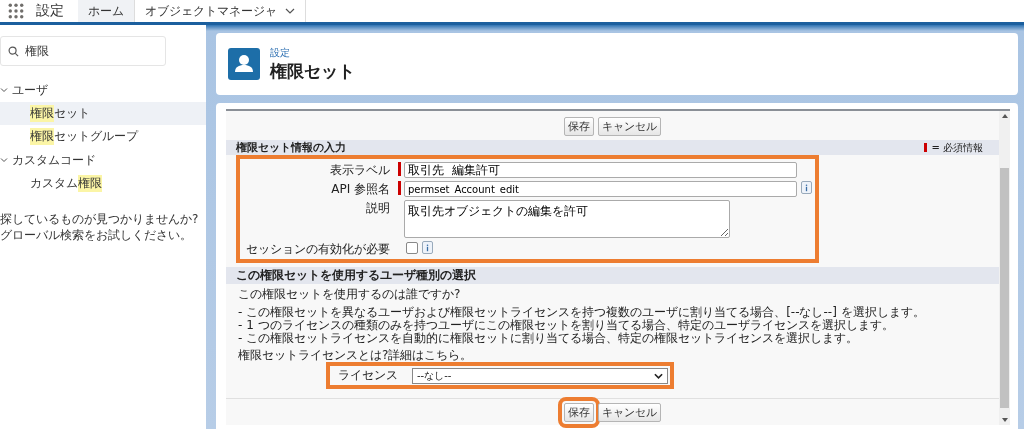 Image resolution: width=1024 pixels, height=429 pixels. Describe the element at coordinates (600, 189) in the screenshot. I see `text-field: permset_Account_edit` at that location.